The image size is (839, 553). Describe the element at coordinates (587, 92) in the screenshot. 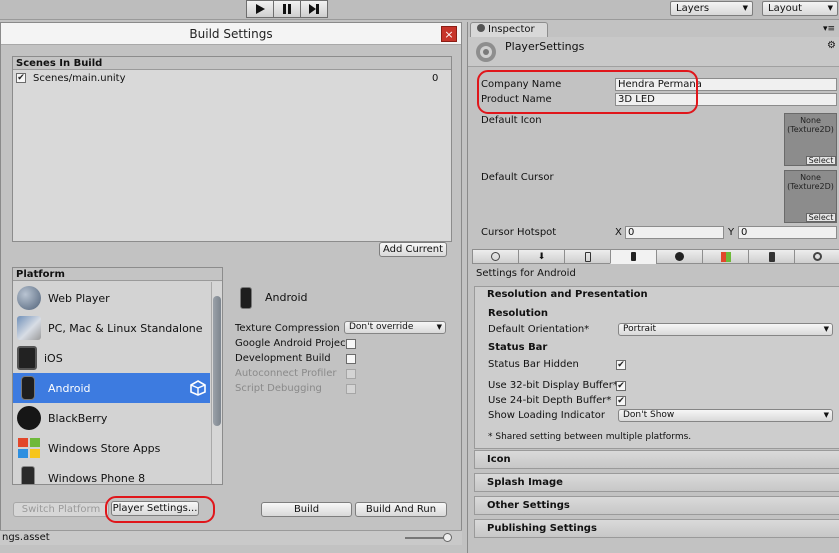

I see `annotation-highlight` at that location.